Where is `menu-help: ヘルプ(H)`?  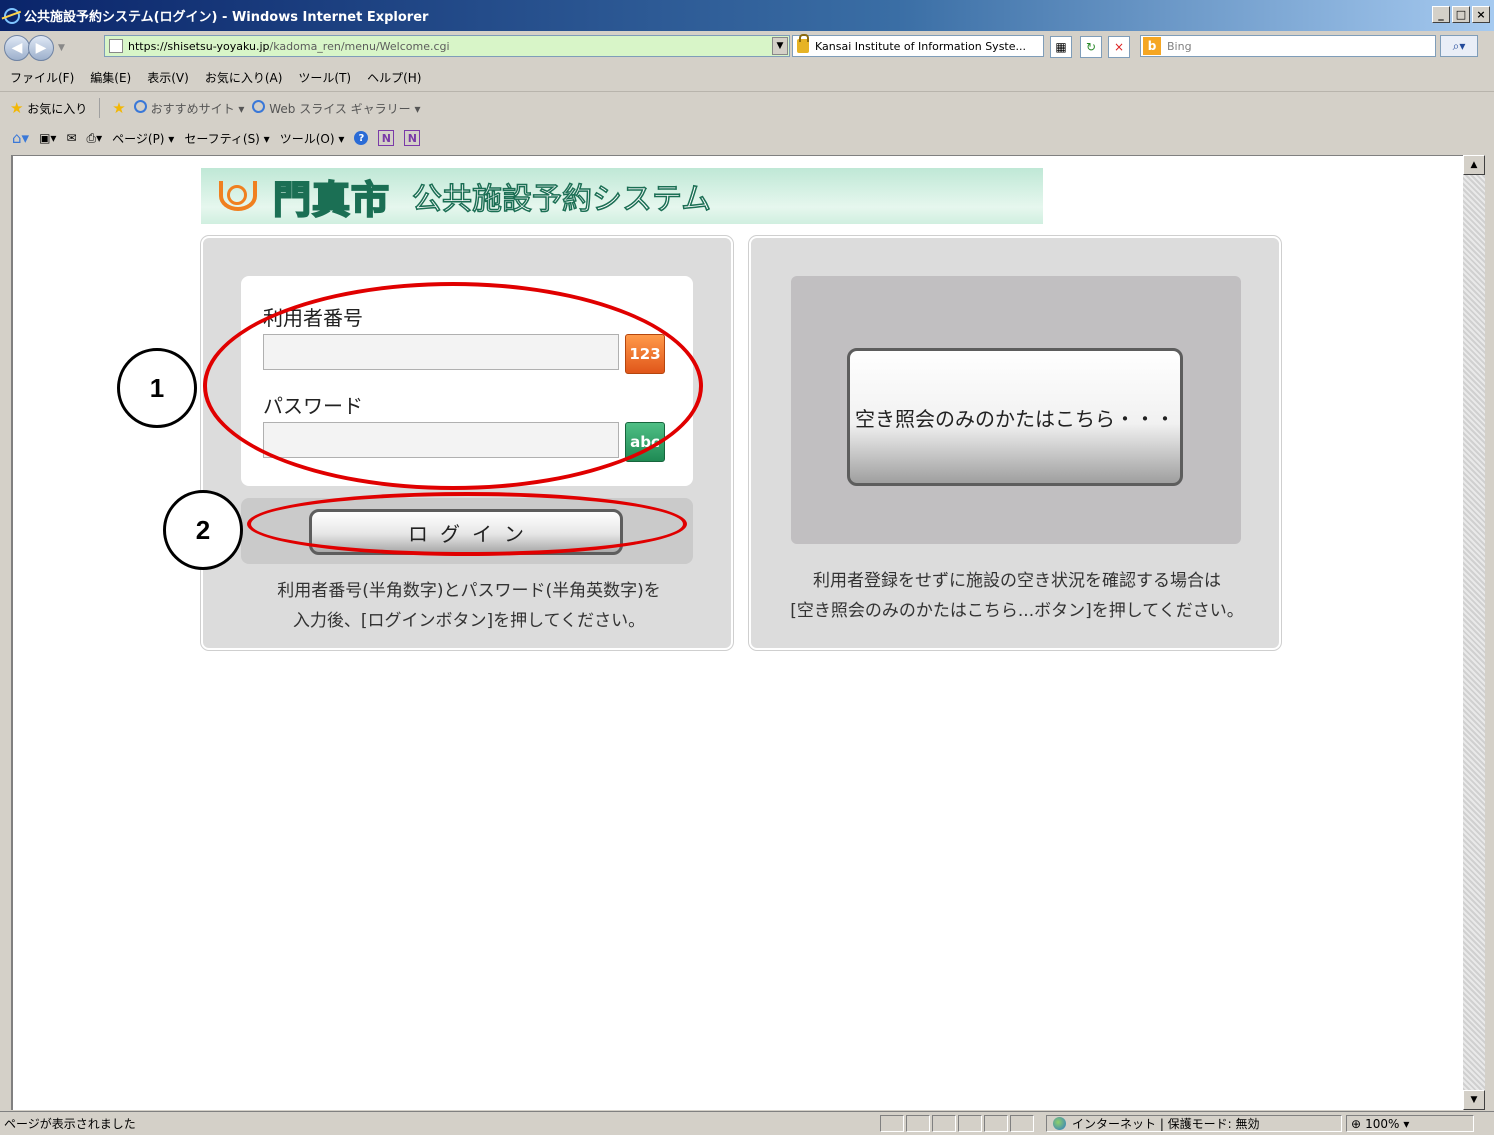 menu-help: ヘルプ(H) is located at coordinates (394, 77).